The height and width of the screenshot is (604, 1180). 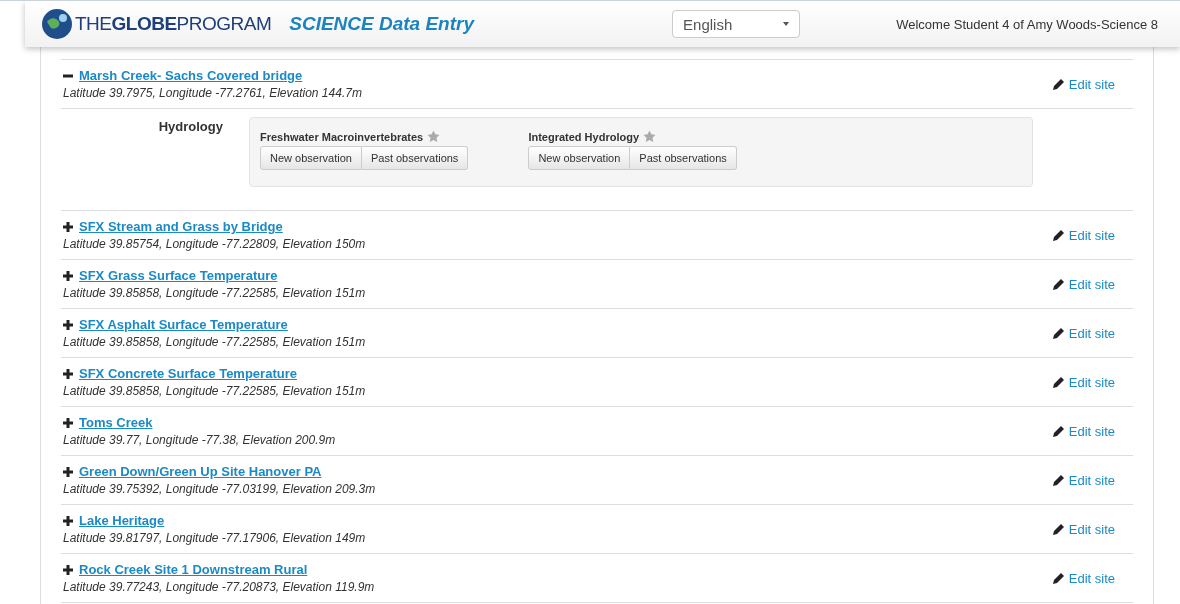 I want to click on group-label: Hydrology, so click(x=190, y=126).